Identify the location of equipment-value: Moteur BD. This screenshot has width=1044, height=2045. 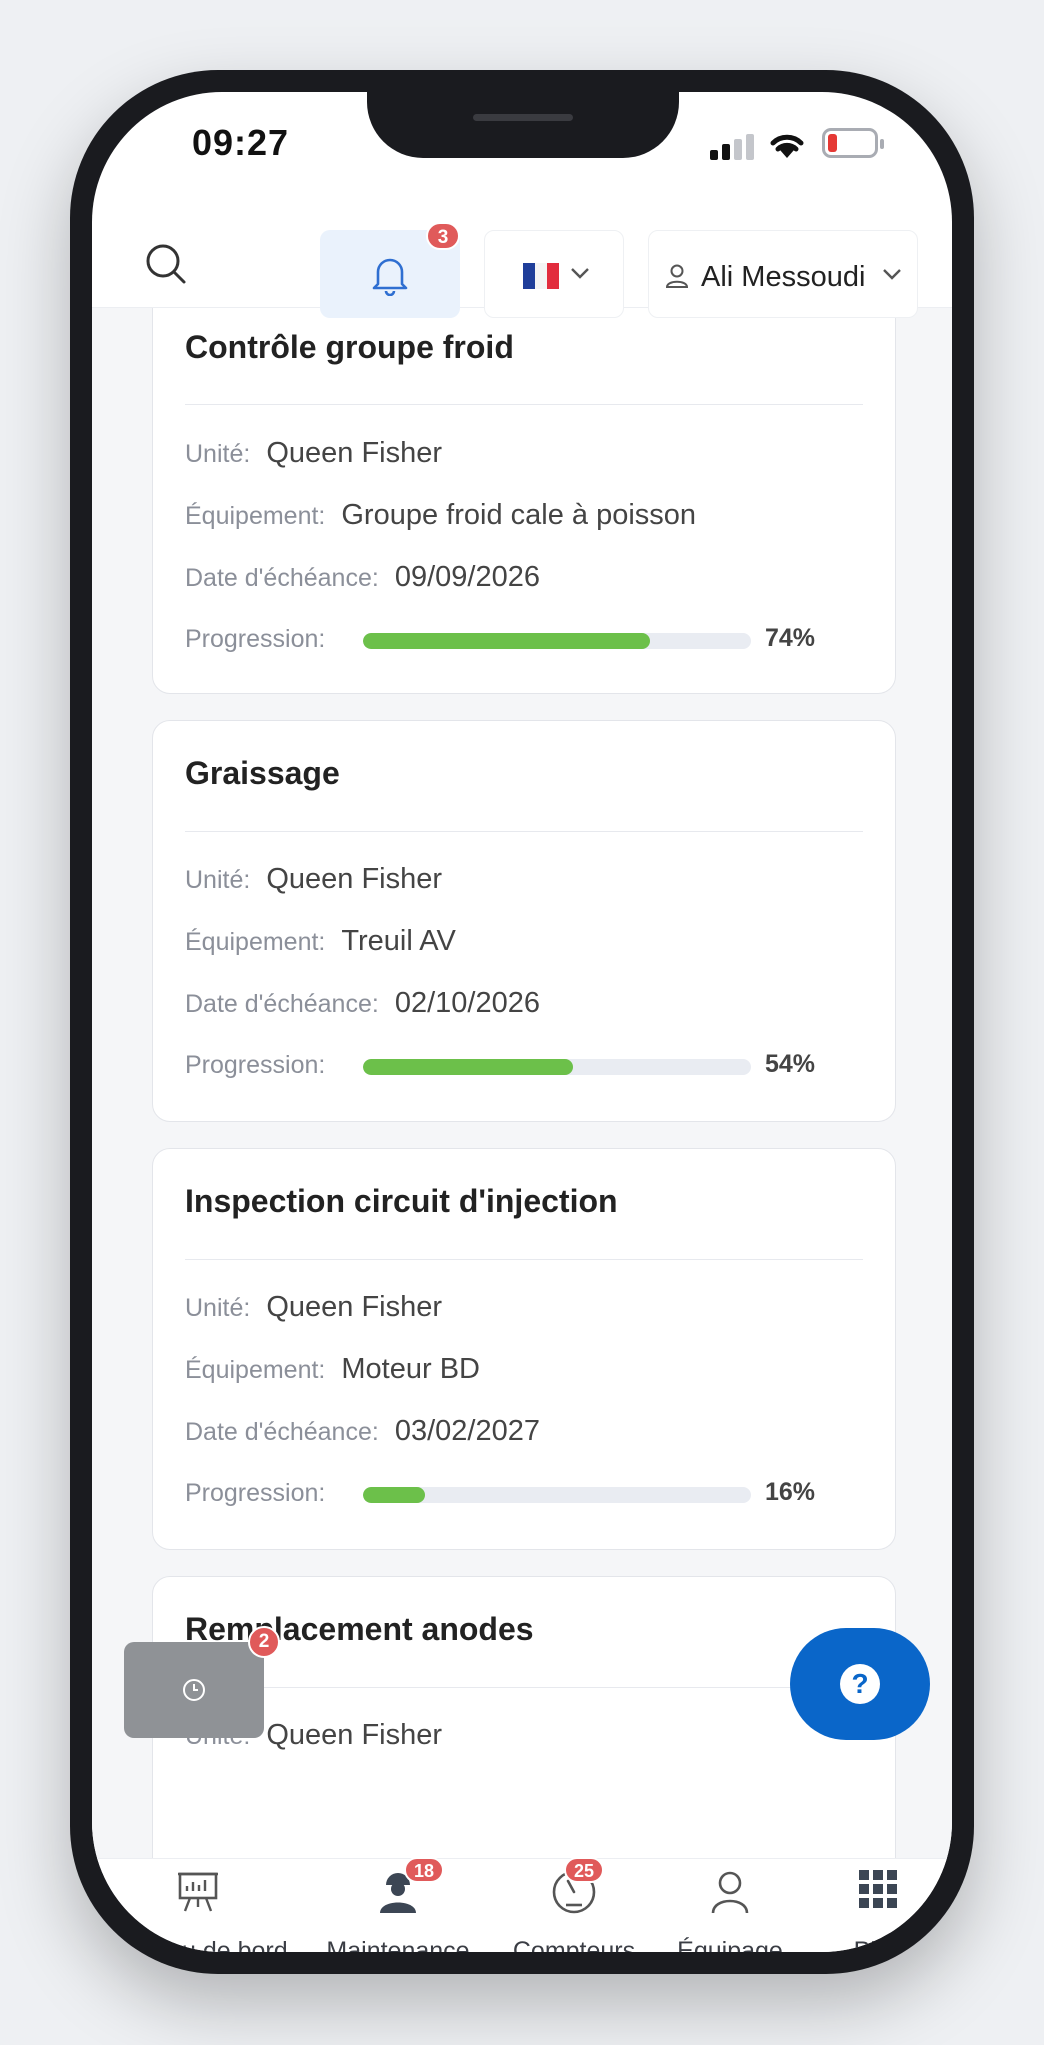
(410, 1369).